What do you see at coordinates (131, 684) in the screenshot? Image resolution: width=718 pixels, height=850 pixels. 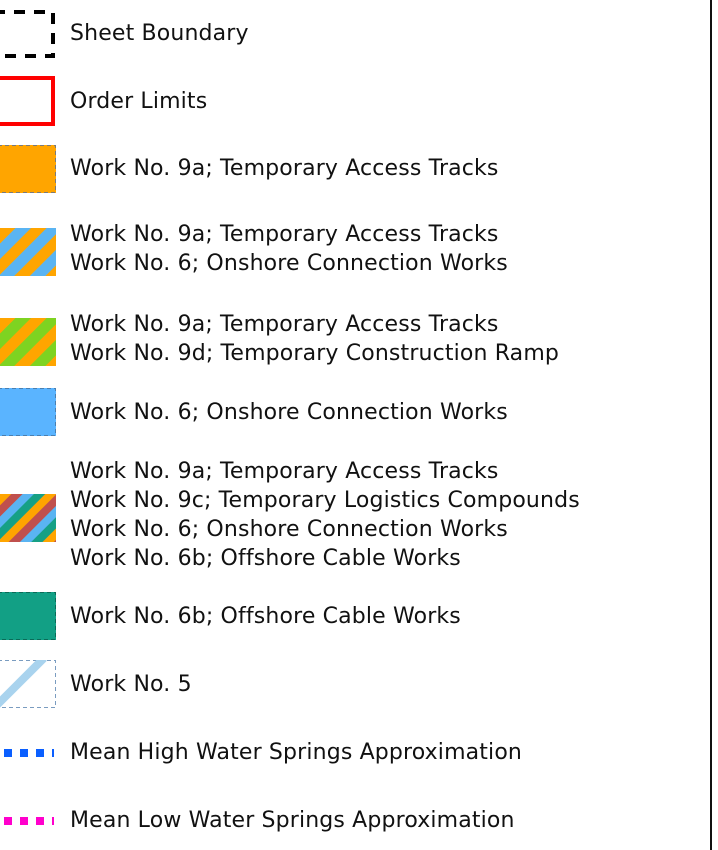 I see `legend-label: Work No. 5` at bounding box center [131, 684].